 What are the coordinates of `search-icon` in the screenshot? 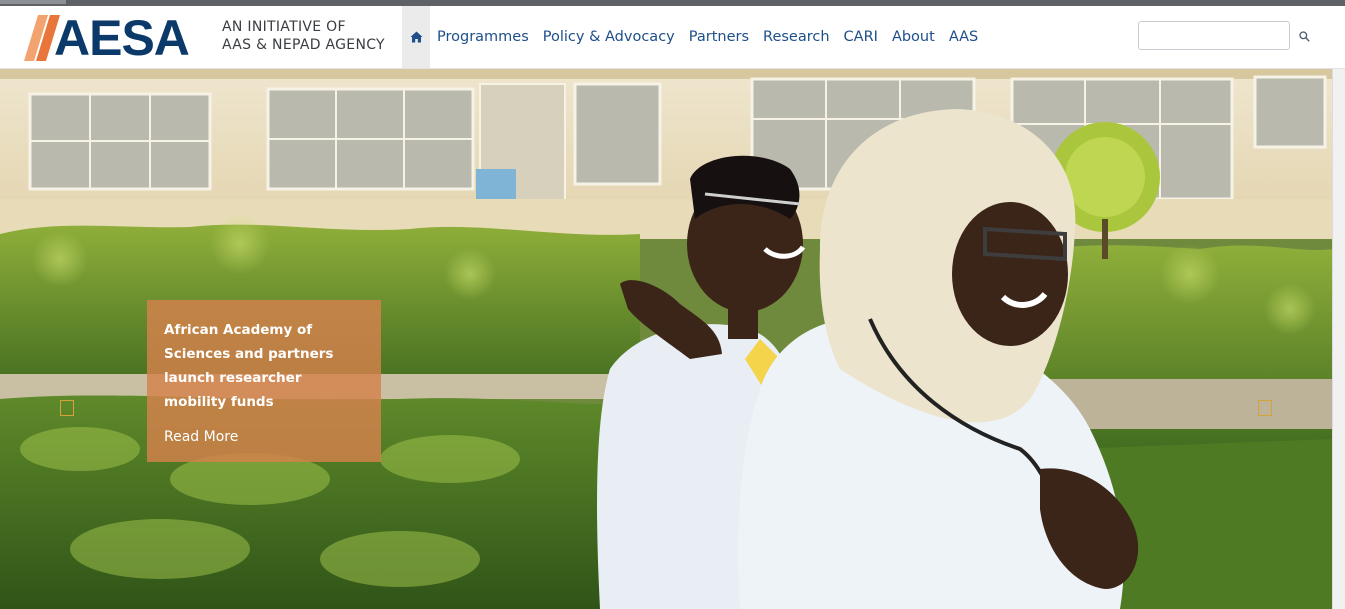 It's located at (1304, 36).